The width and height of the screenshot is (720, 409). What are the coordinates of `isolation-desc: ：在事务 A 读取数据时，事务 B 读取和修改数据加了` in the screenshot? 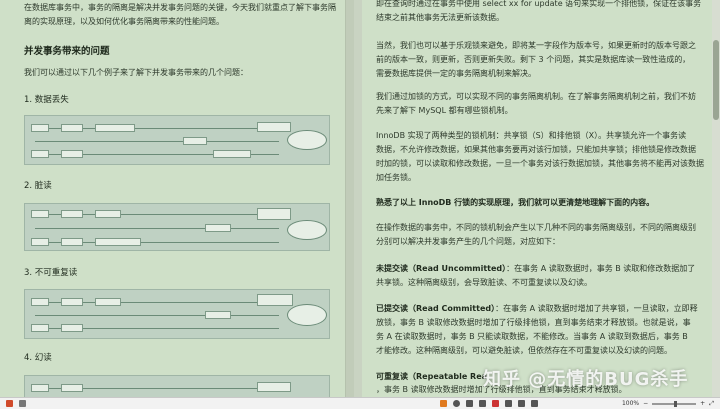 It's located at (601, 268).